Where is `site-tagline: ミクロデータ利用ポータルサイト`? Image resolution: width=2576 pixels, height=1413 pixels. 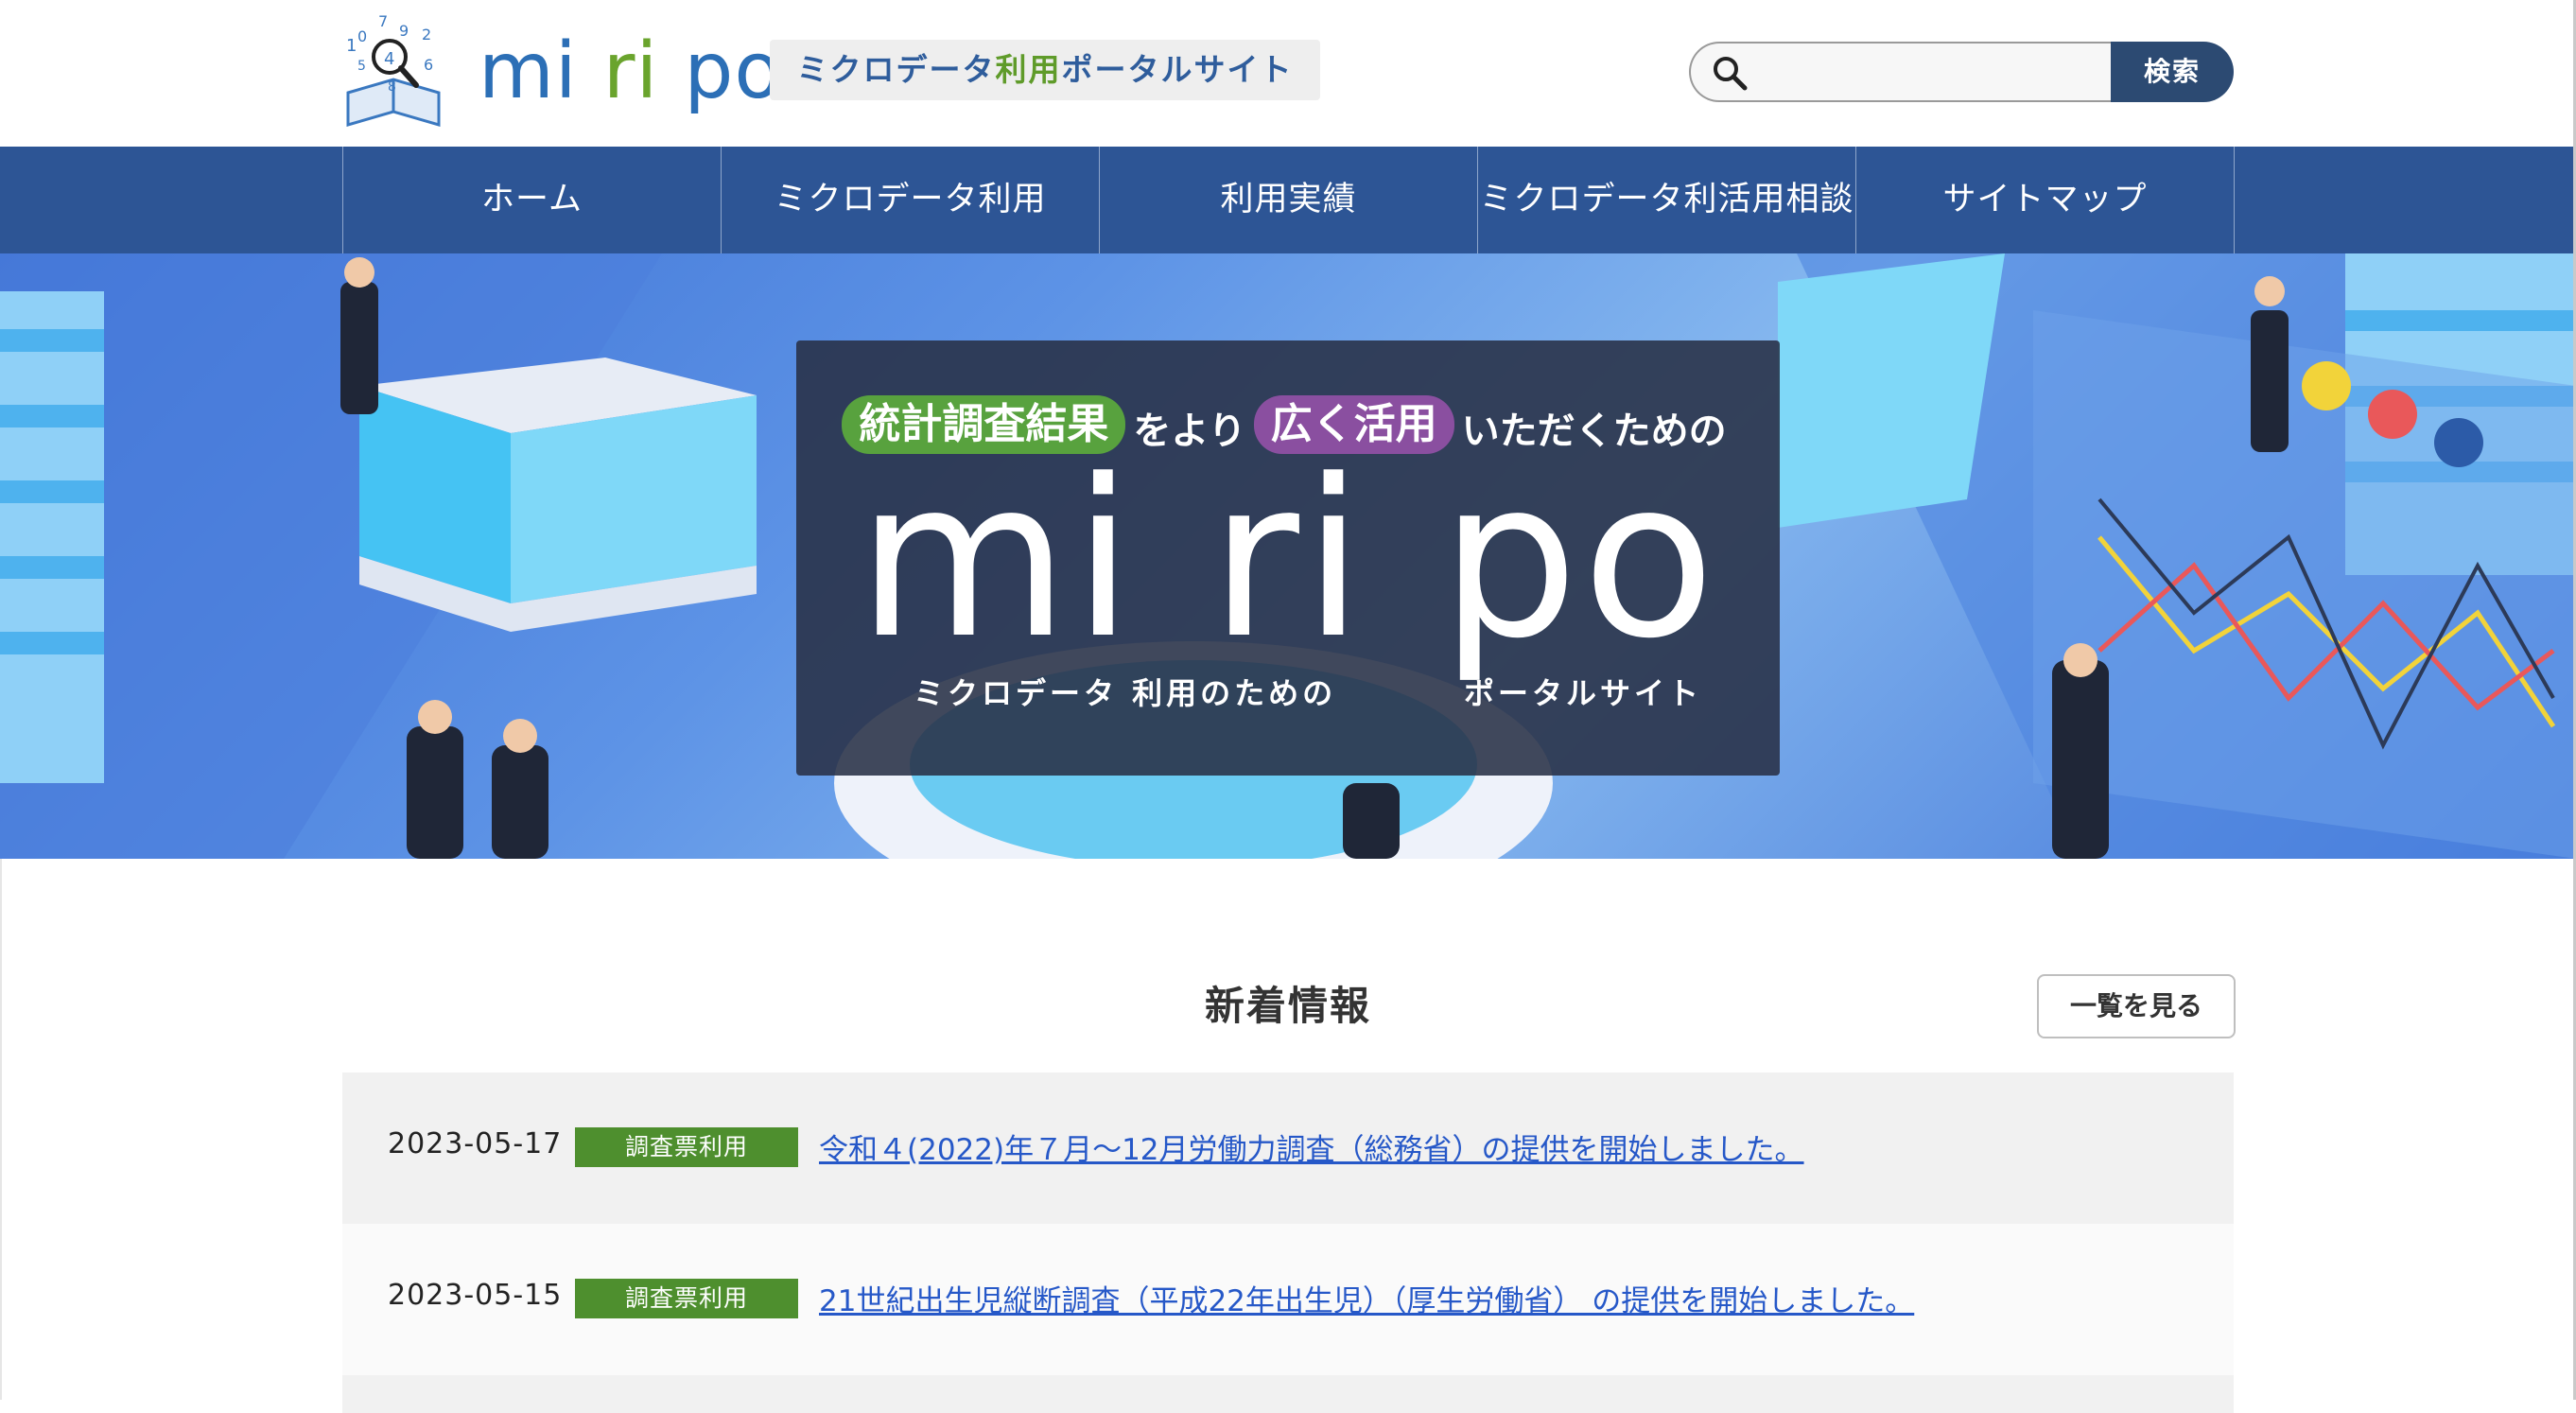
site-tagline: ミクロデータ利用ポータルサイト is located at coordinates (1045, 70).